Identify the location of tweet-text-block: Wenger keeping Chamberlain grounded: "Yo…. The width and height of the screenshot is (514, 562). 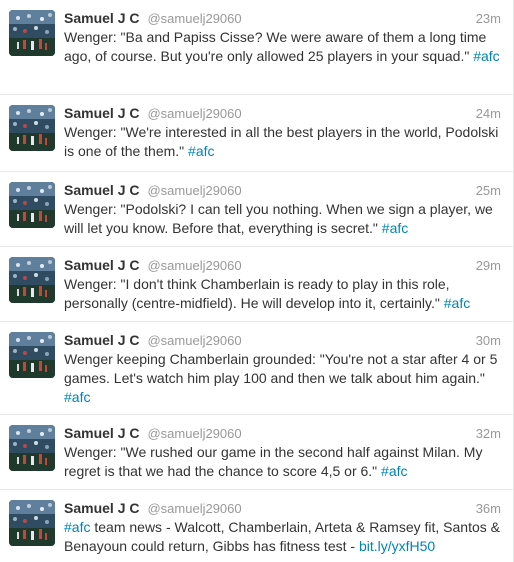
(282, 378).